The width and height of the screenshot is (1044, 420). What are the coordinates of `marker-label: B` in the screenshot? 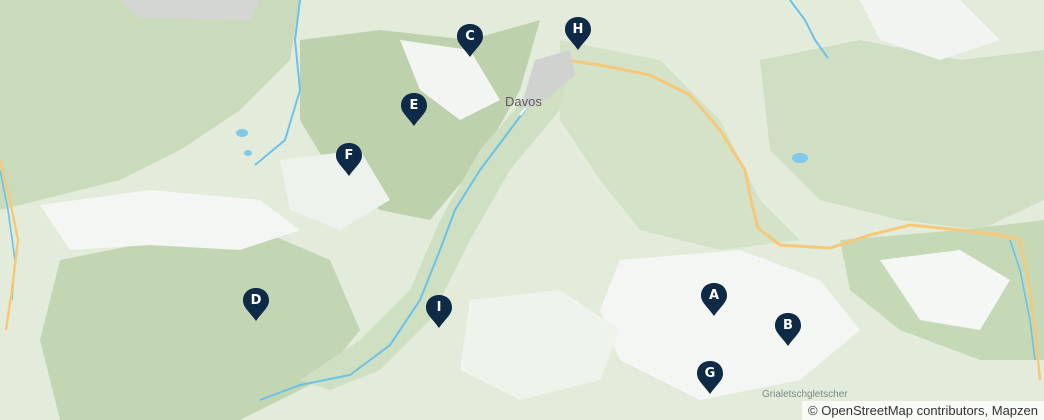 It's located at (788, 325).